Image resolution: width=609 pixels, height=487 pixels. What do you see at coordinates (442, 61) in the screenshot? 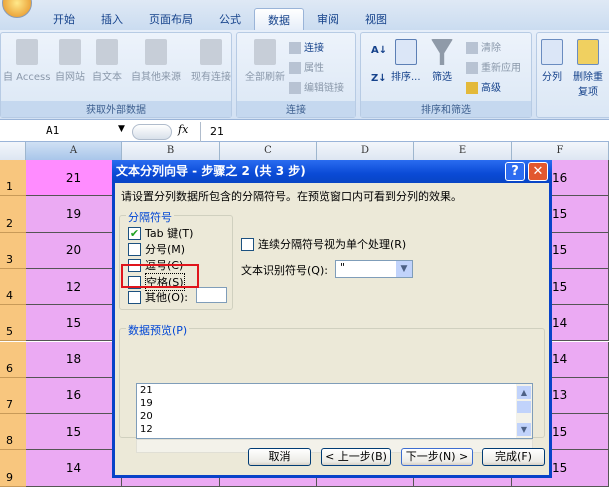
I see `filter-button: 筛选` at bounding box center [442, 61].